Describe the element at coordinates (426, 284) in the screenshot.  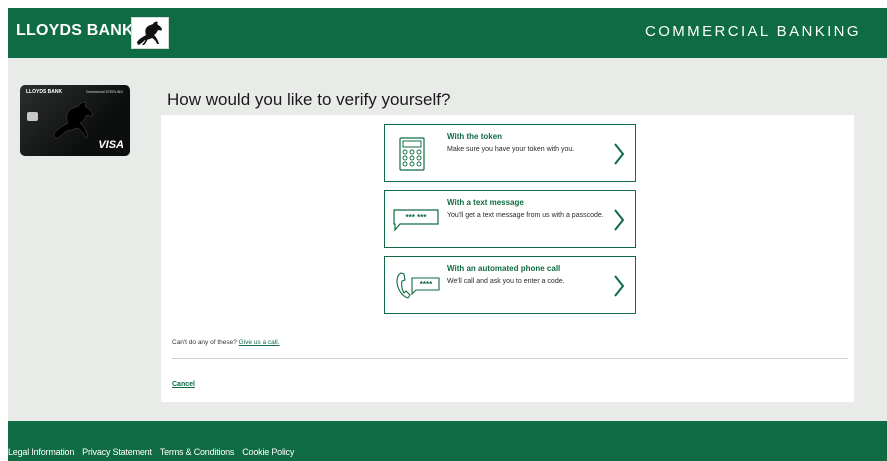
I see `phone-call-icon-text: ****` at that location.